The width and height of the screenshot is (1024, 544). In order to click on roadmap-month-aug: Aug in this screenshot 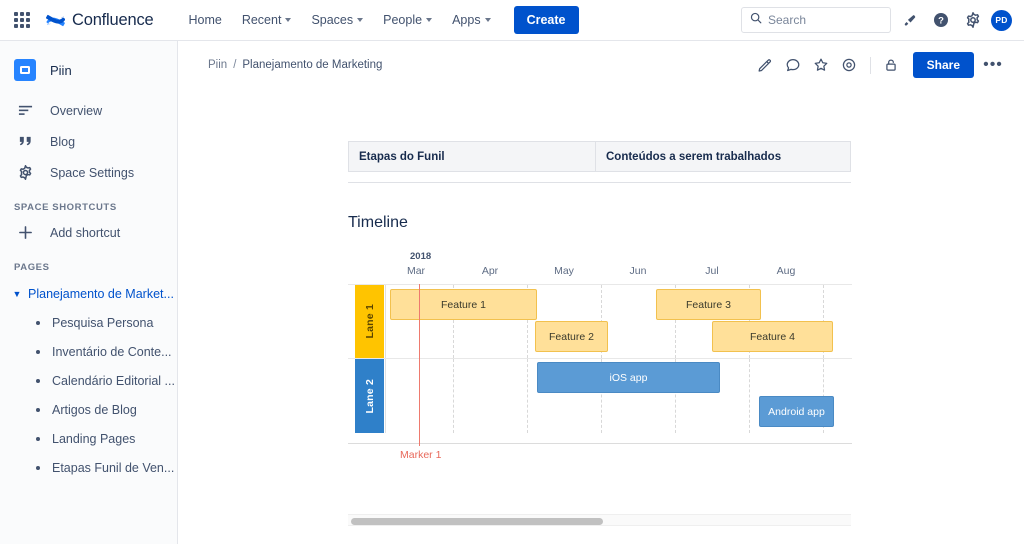, I will do `click(786, 271)`.